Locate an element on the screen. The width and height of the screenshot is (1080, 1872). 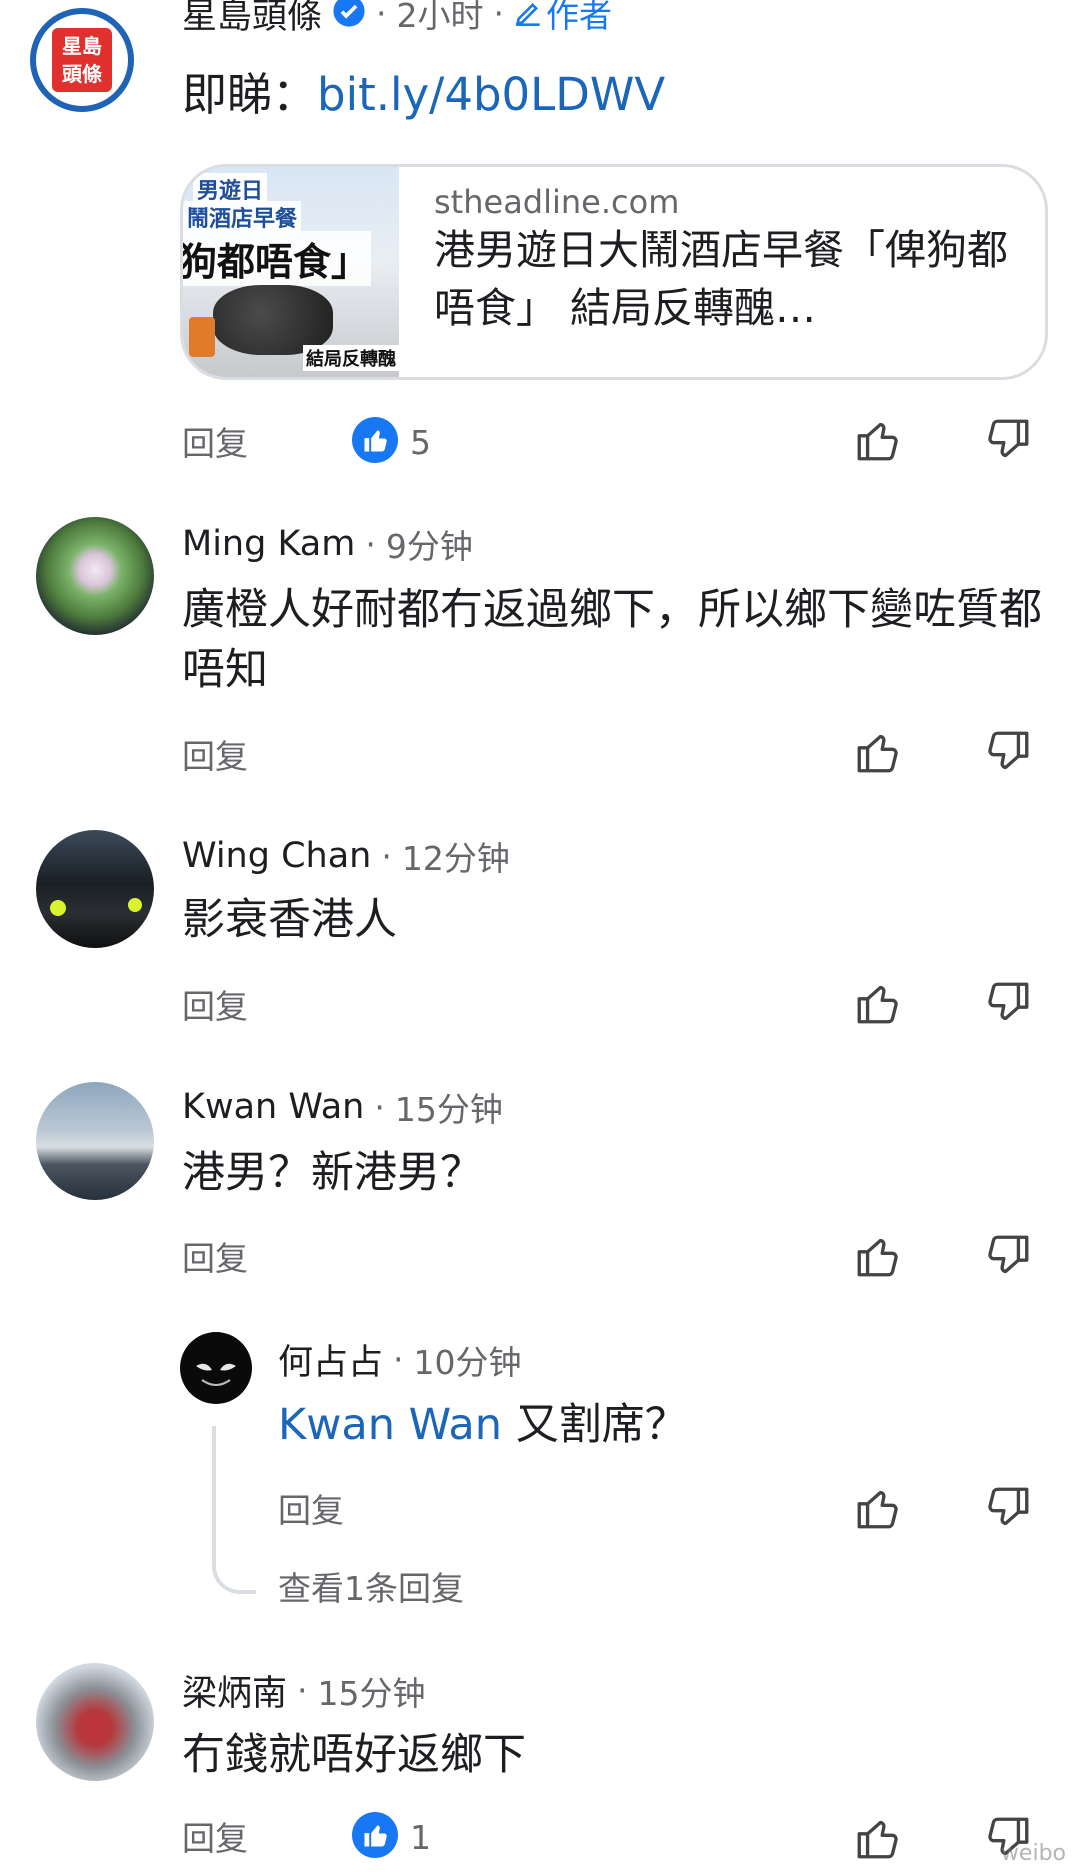
reply-like-button is located at coordinates (878, 1508).